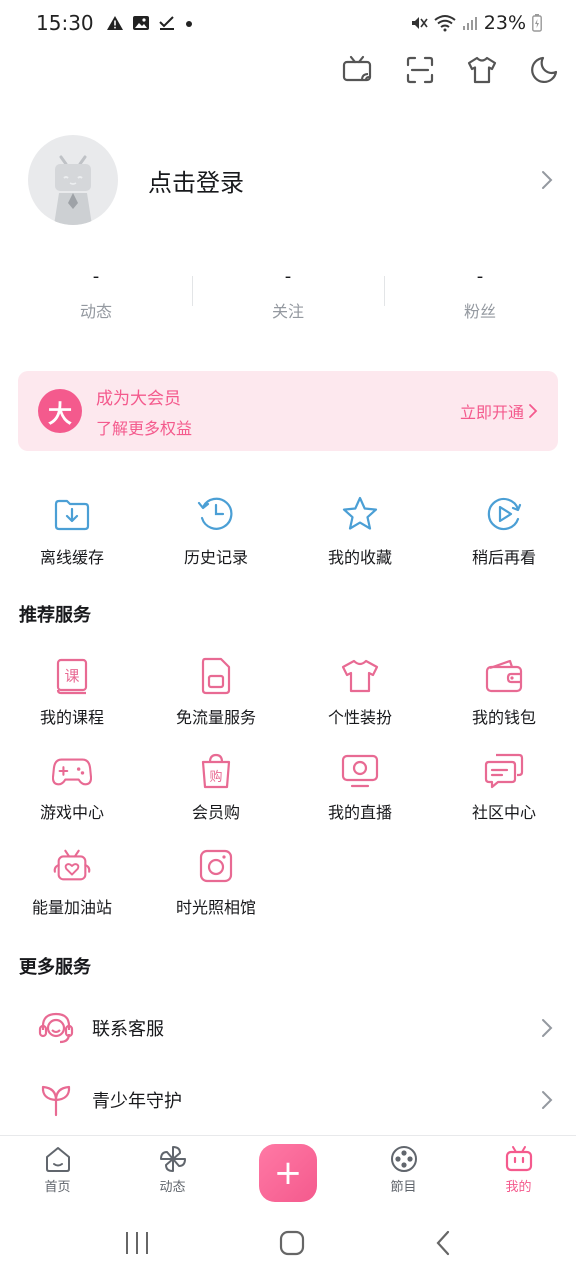  What do you see at coordinates (96, 294) in the screenshot?
I see `stat-dynamics: - 动态` at bounding box center [96, 294].